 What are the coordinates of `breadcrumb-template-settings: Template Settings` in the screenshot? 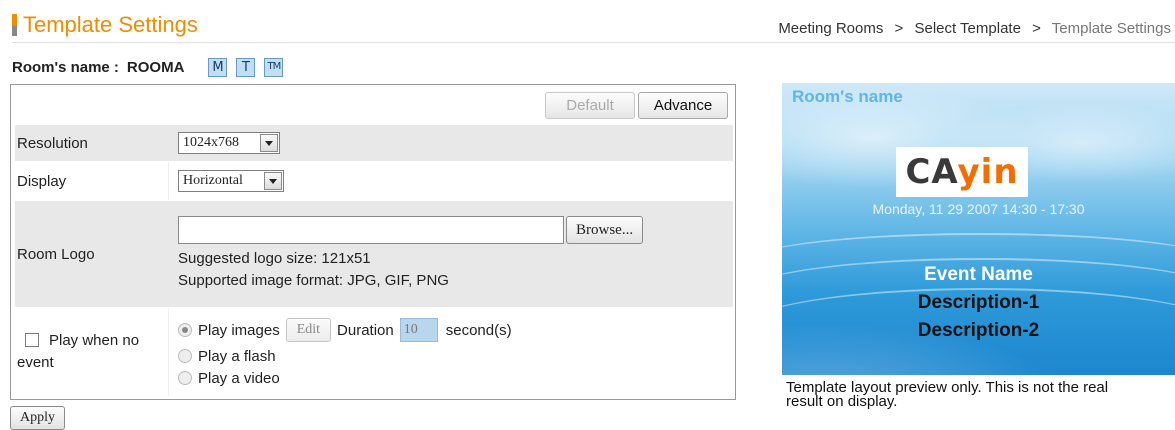 It's located at (1111, 28).